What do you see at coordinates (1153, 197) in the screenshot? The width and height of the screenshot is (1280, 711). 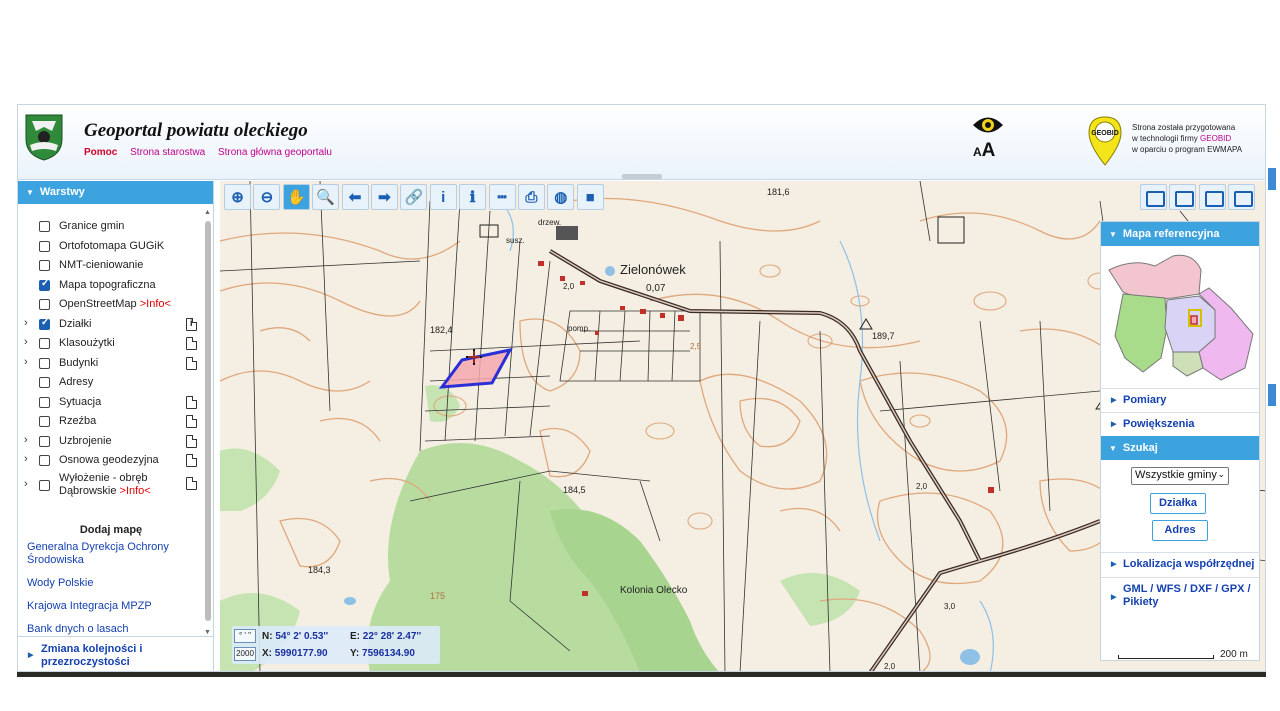 I see `layout-full-icon` at bounding box center [1153, 197].